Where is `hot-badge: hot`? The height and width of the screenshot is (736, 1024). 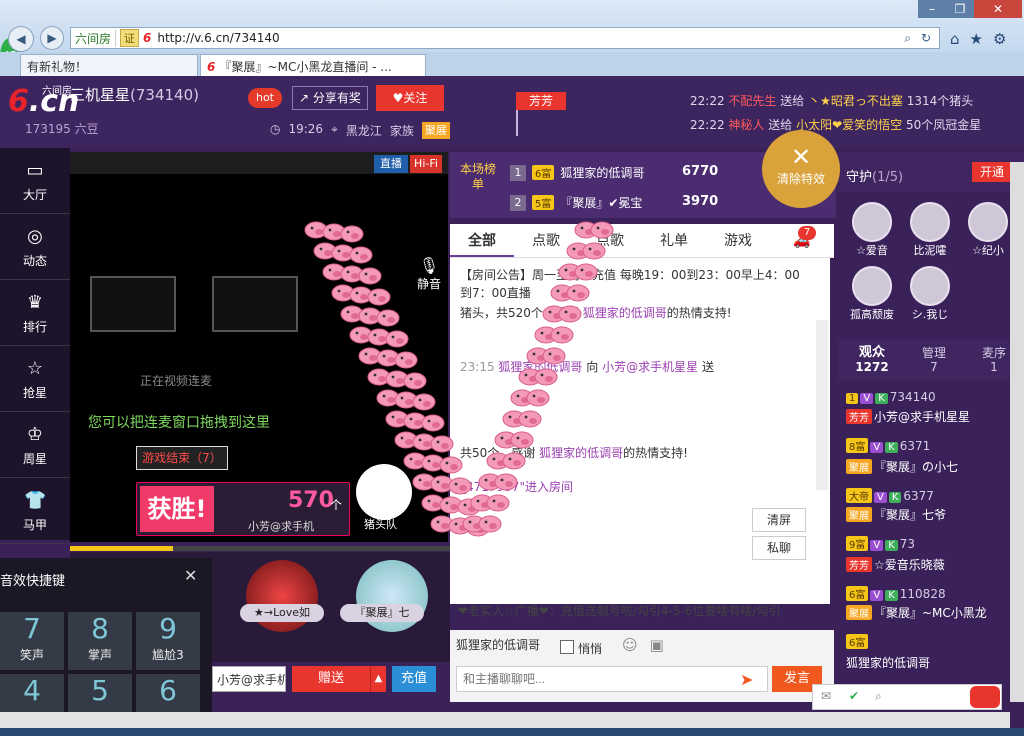
hot-badge: hot is located at coordinates (265, 98).